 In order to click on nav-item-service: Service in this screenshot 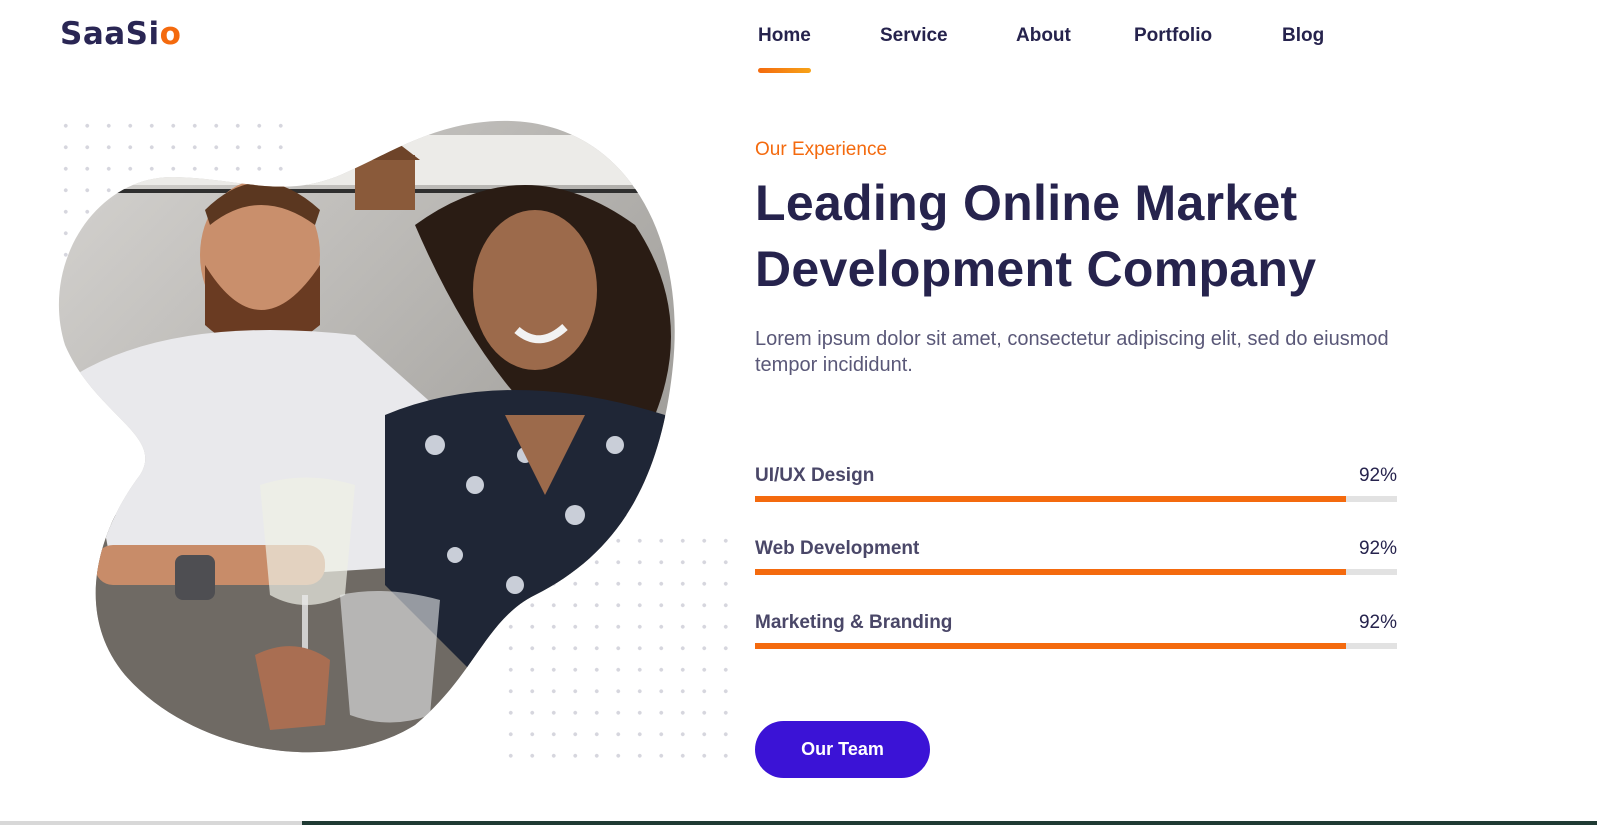, I will do `click(914, 36)`.